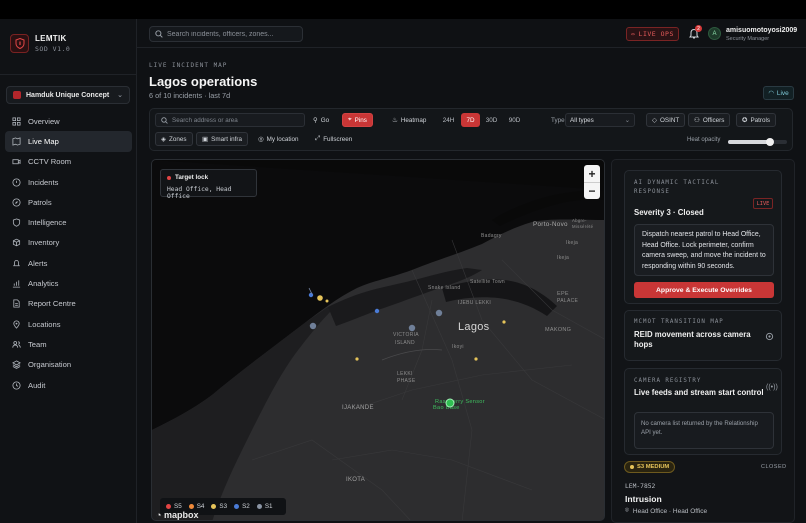  I want to click on sidebar-item-intelligence: Intelligence, so click(68, 222).